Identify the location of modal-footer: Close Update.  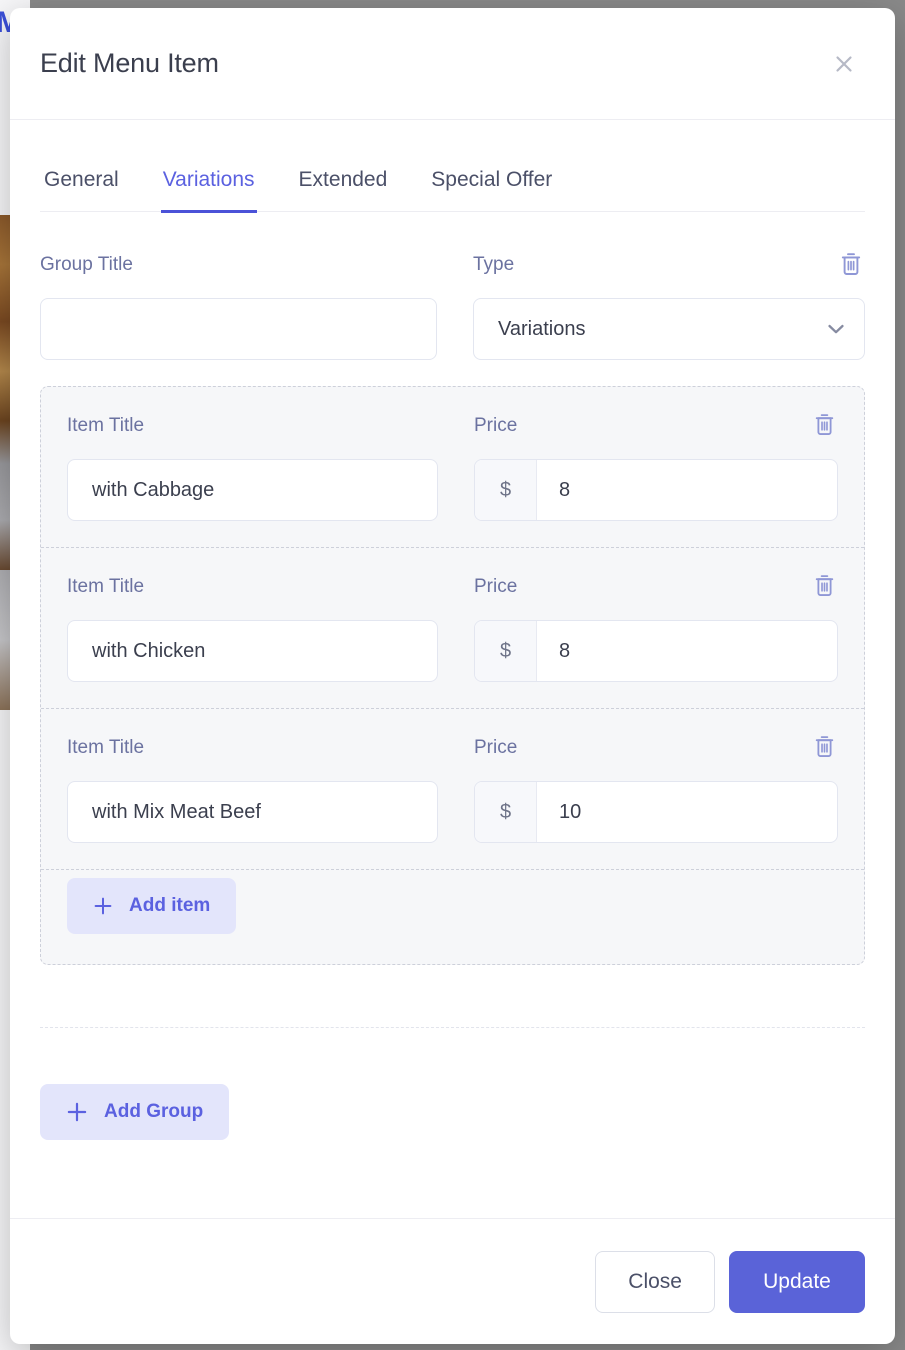
(452, 1281).